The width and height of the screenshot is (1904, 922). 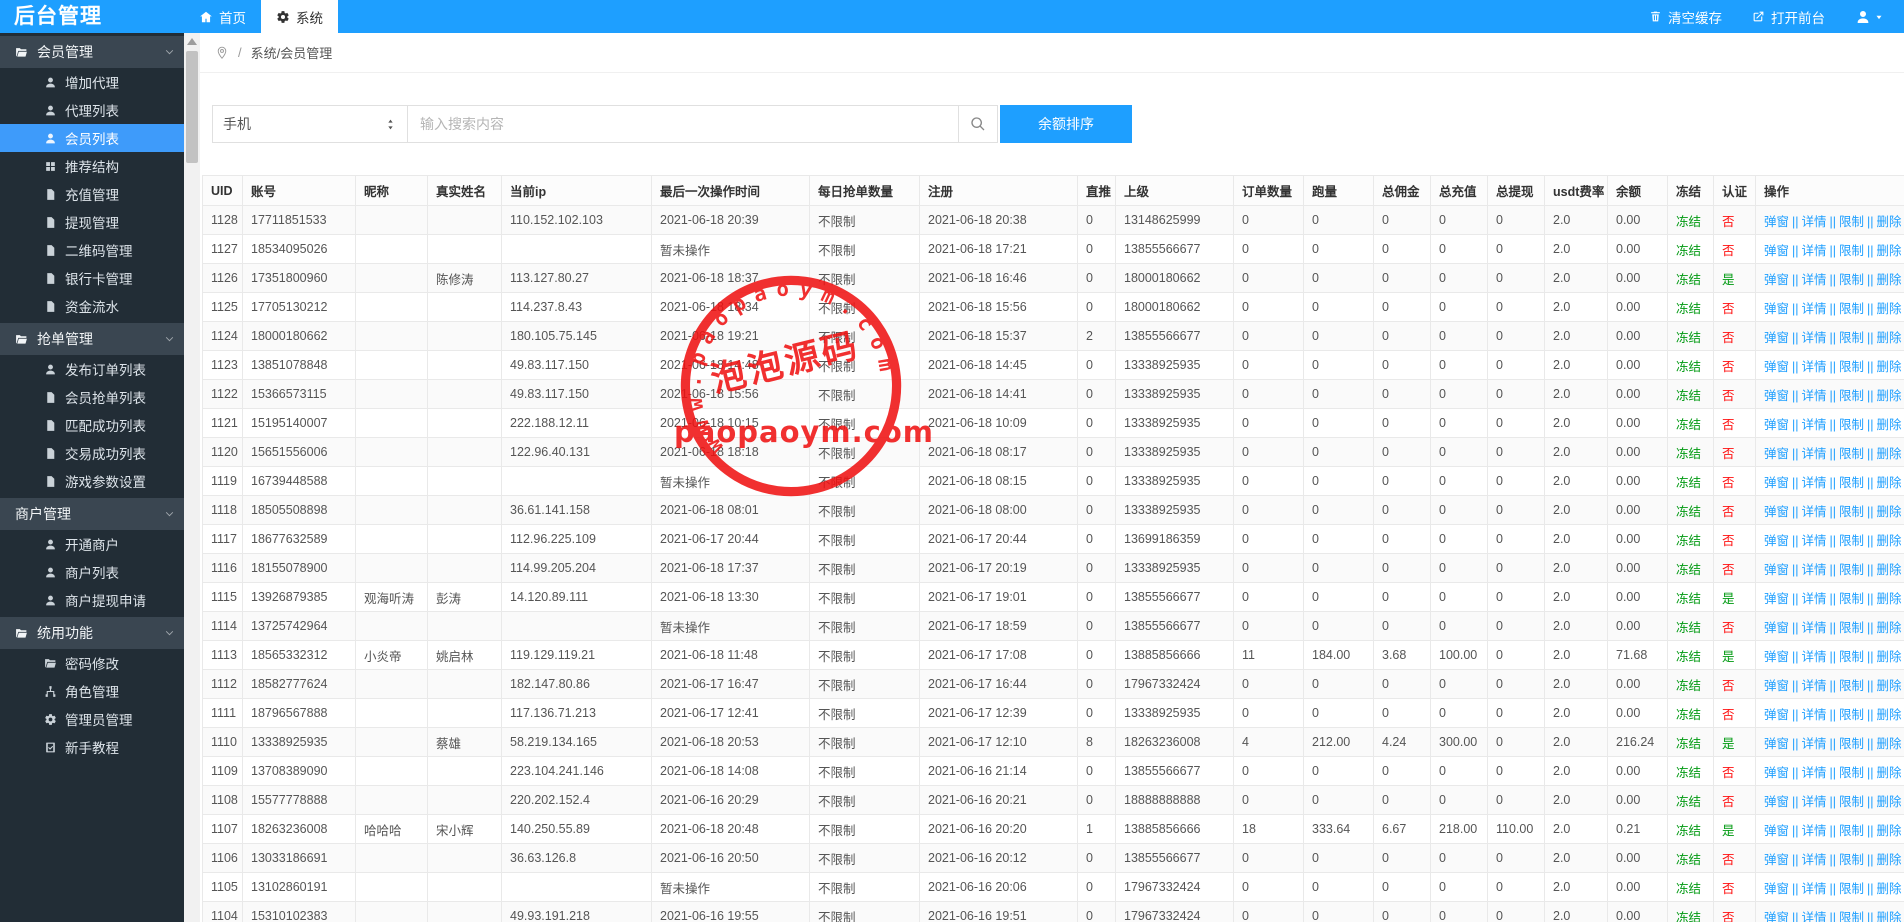 What do you see at coordinates (92, 52) in the screenshot?
I see `sidebar-group-header-member-manage: 会员管理` at bounding box center [92, 52].